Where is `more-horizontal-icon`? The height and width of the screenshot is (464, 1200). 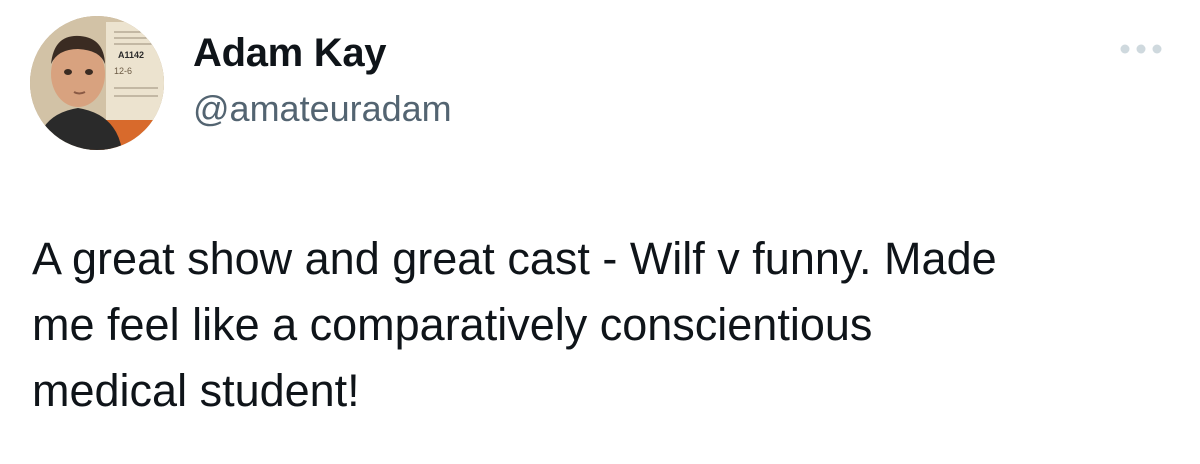 more-horizontal-icon is located at coordinates (1141, 49).